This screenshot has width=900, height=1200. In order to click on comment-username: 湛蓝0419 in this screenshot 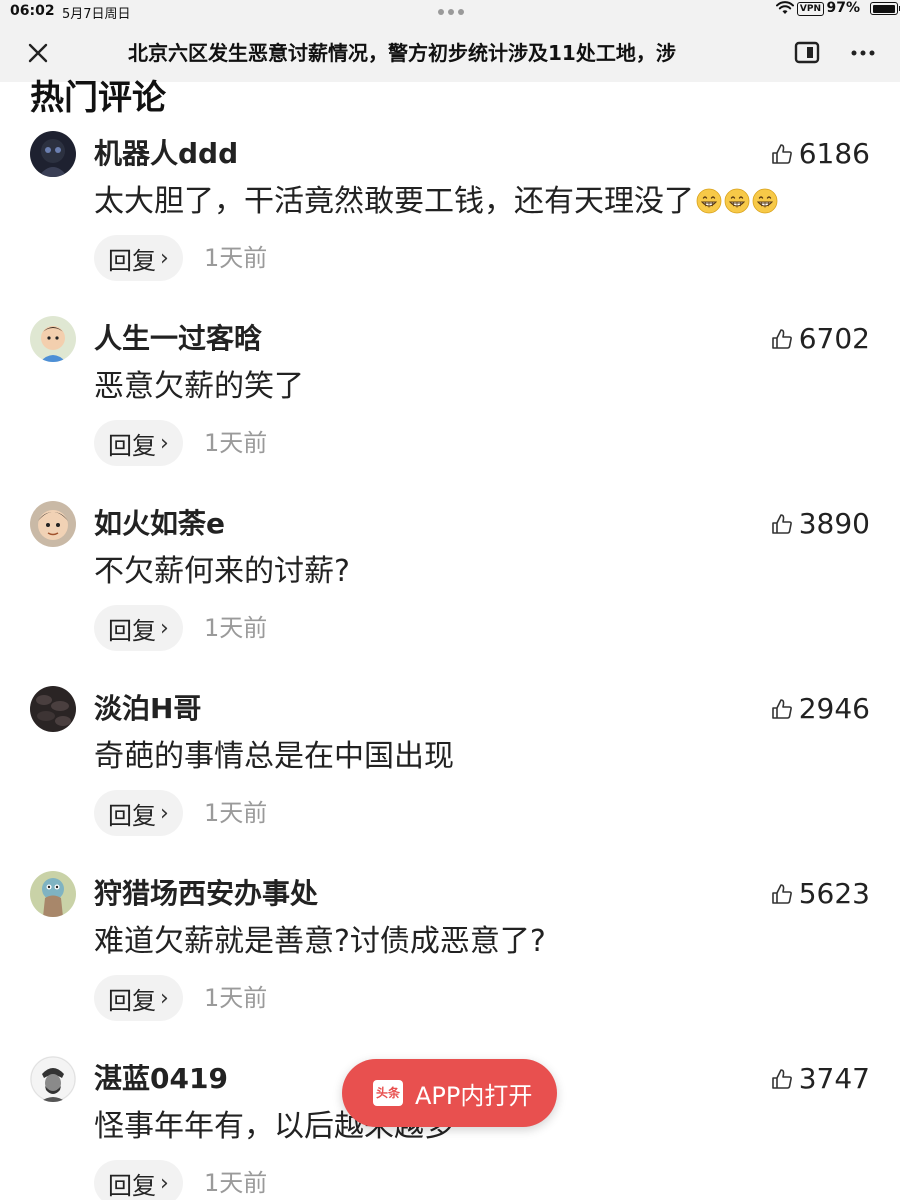, I will do `click(161, 1079)`.